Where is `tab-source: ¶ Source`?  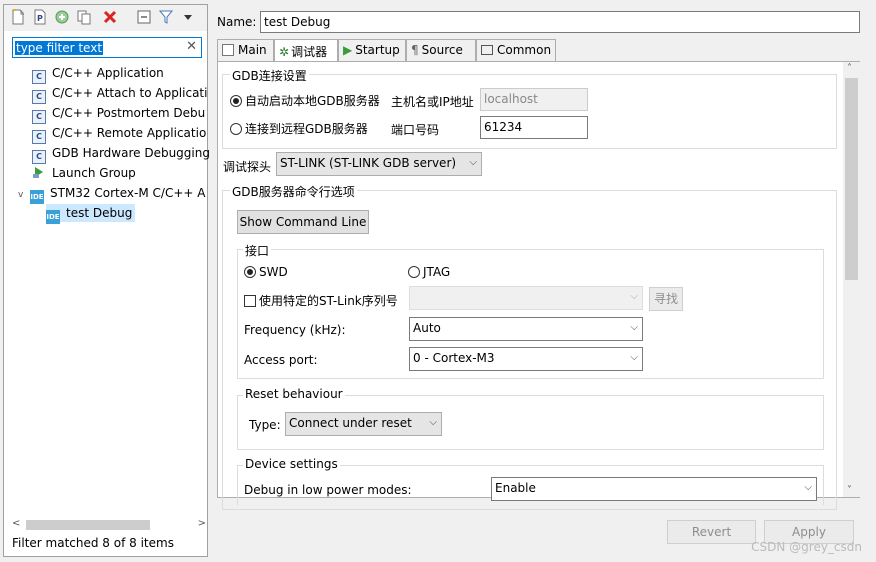
tab-source: ¶ Source is located at coordinates (441, 50).